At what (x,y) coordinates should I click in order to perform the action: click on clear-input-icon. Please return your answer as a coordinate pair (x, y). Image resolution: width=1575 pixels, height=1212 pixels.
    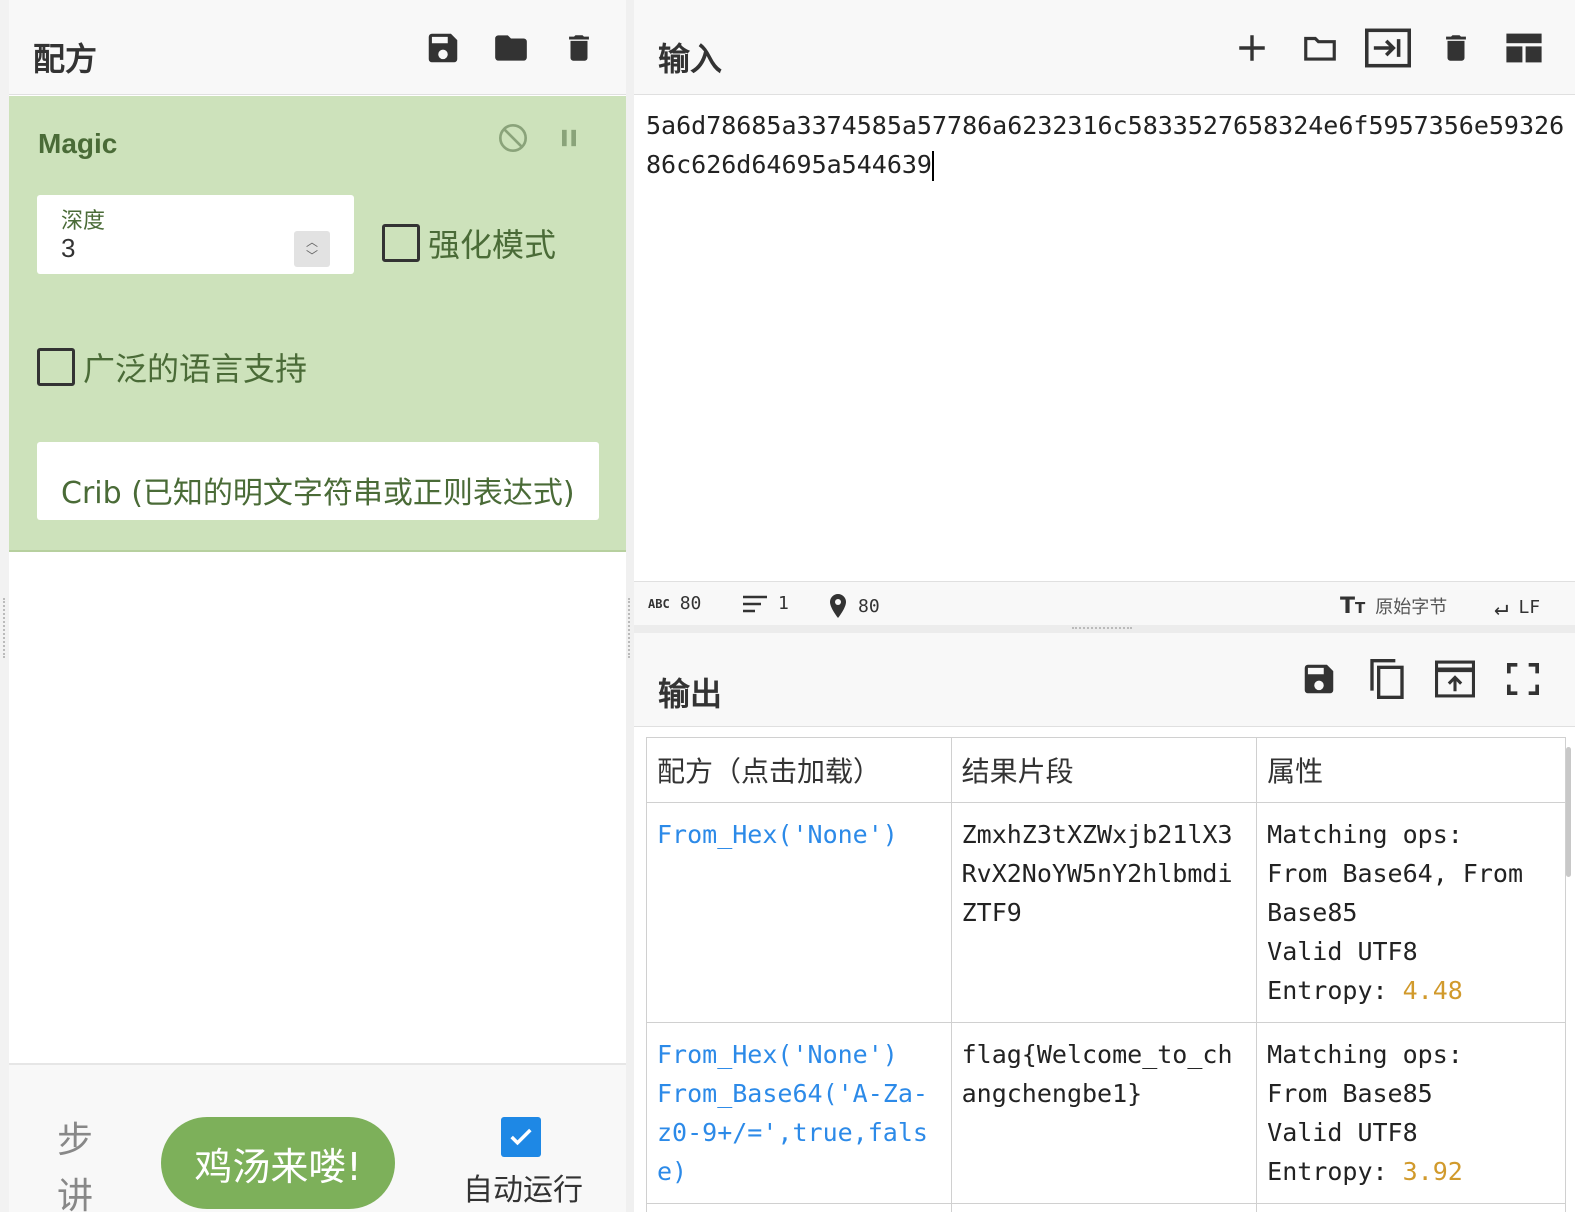
    Looking at the image, I should click on (1456, 48).